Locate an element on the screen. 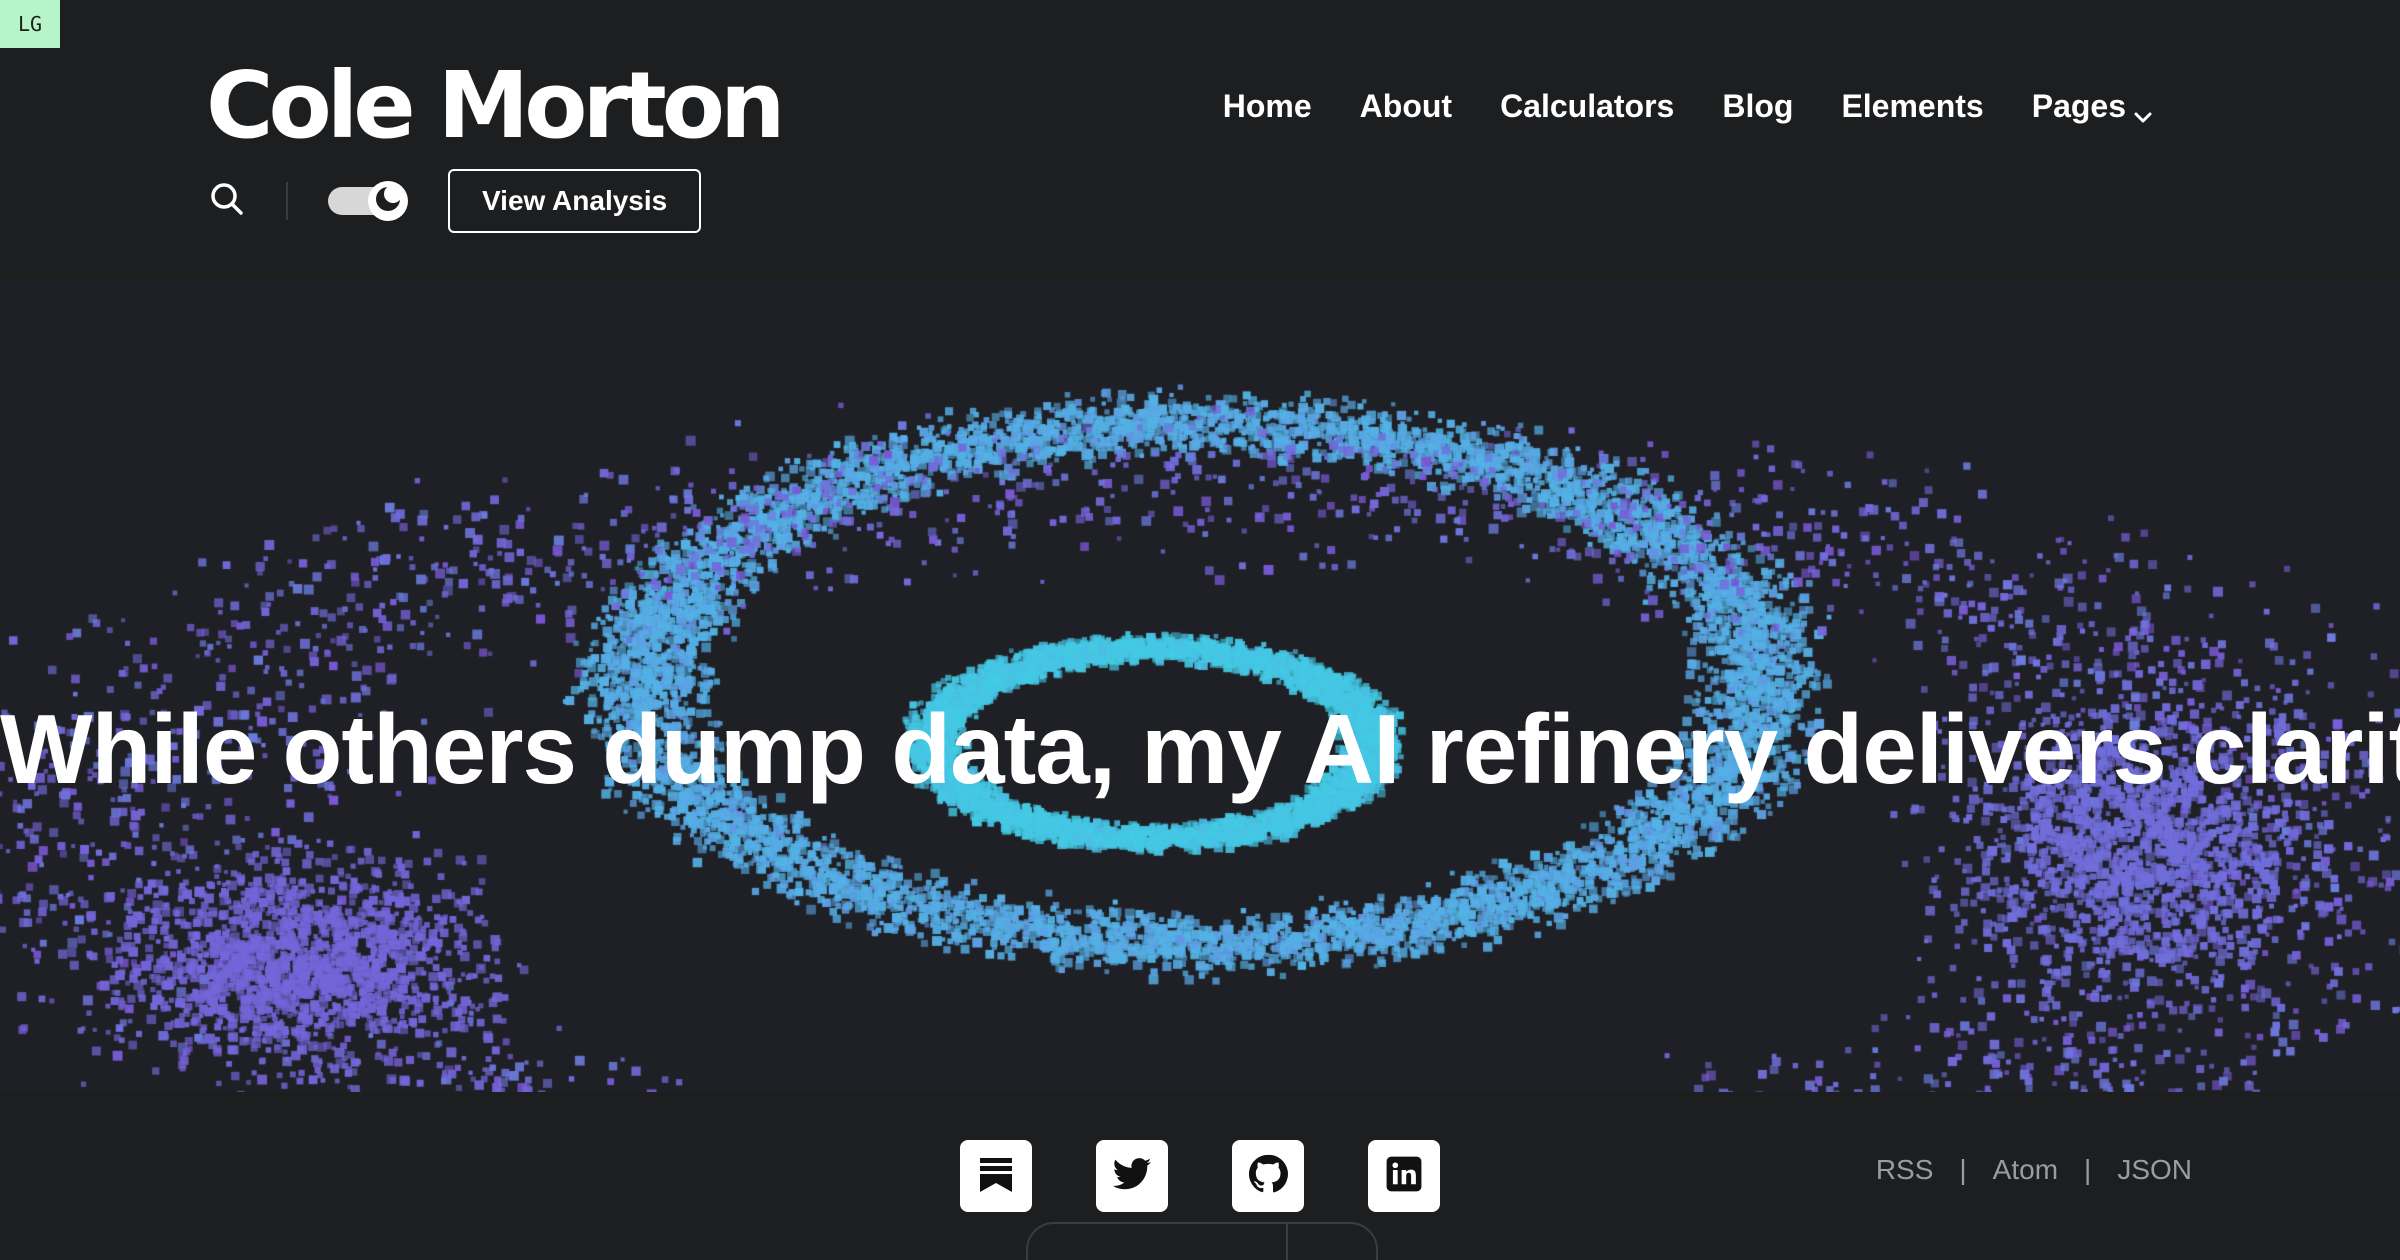  nav-item-elements: Elements is located at coordinates (1912, 106).